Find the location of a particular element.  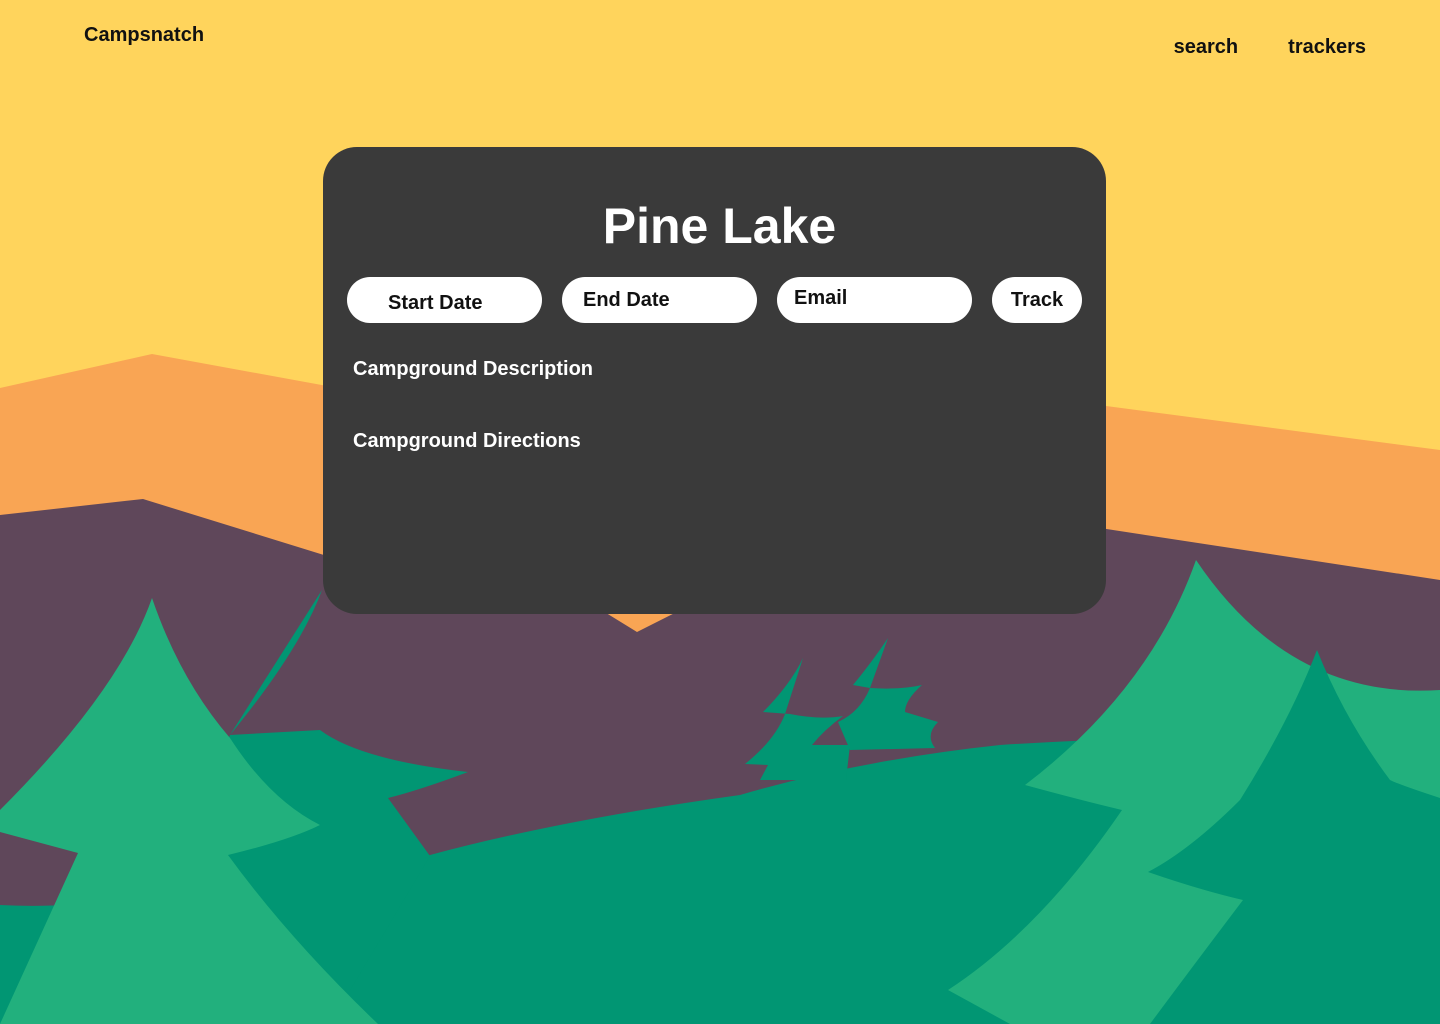

nav-trackers-link: trackers is located at coordinates (1327, 47).